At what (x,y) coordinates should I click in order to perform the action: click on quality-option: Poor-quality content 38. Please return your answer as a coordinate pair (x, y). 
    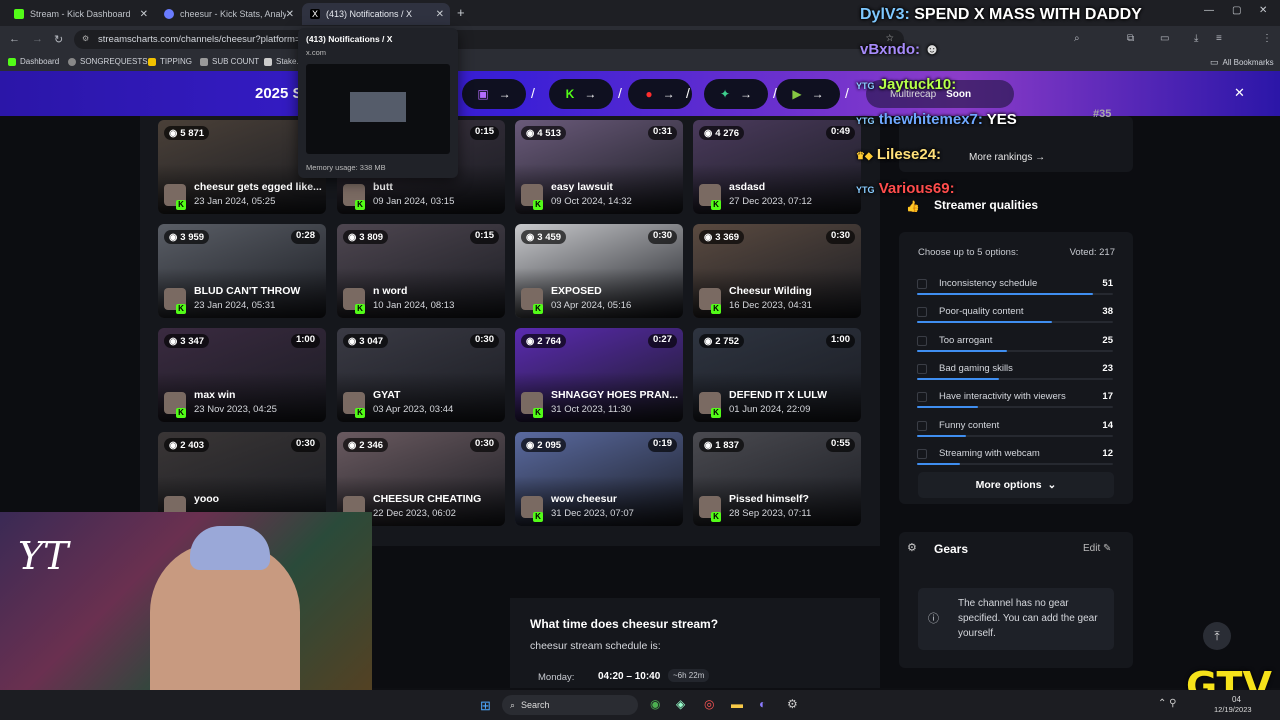
    Looking at the image, I should click on (1015, 317).